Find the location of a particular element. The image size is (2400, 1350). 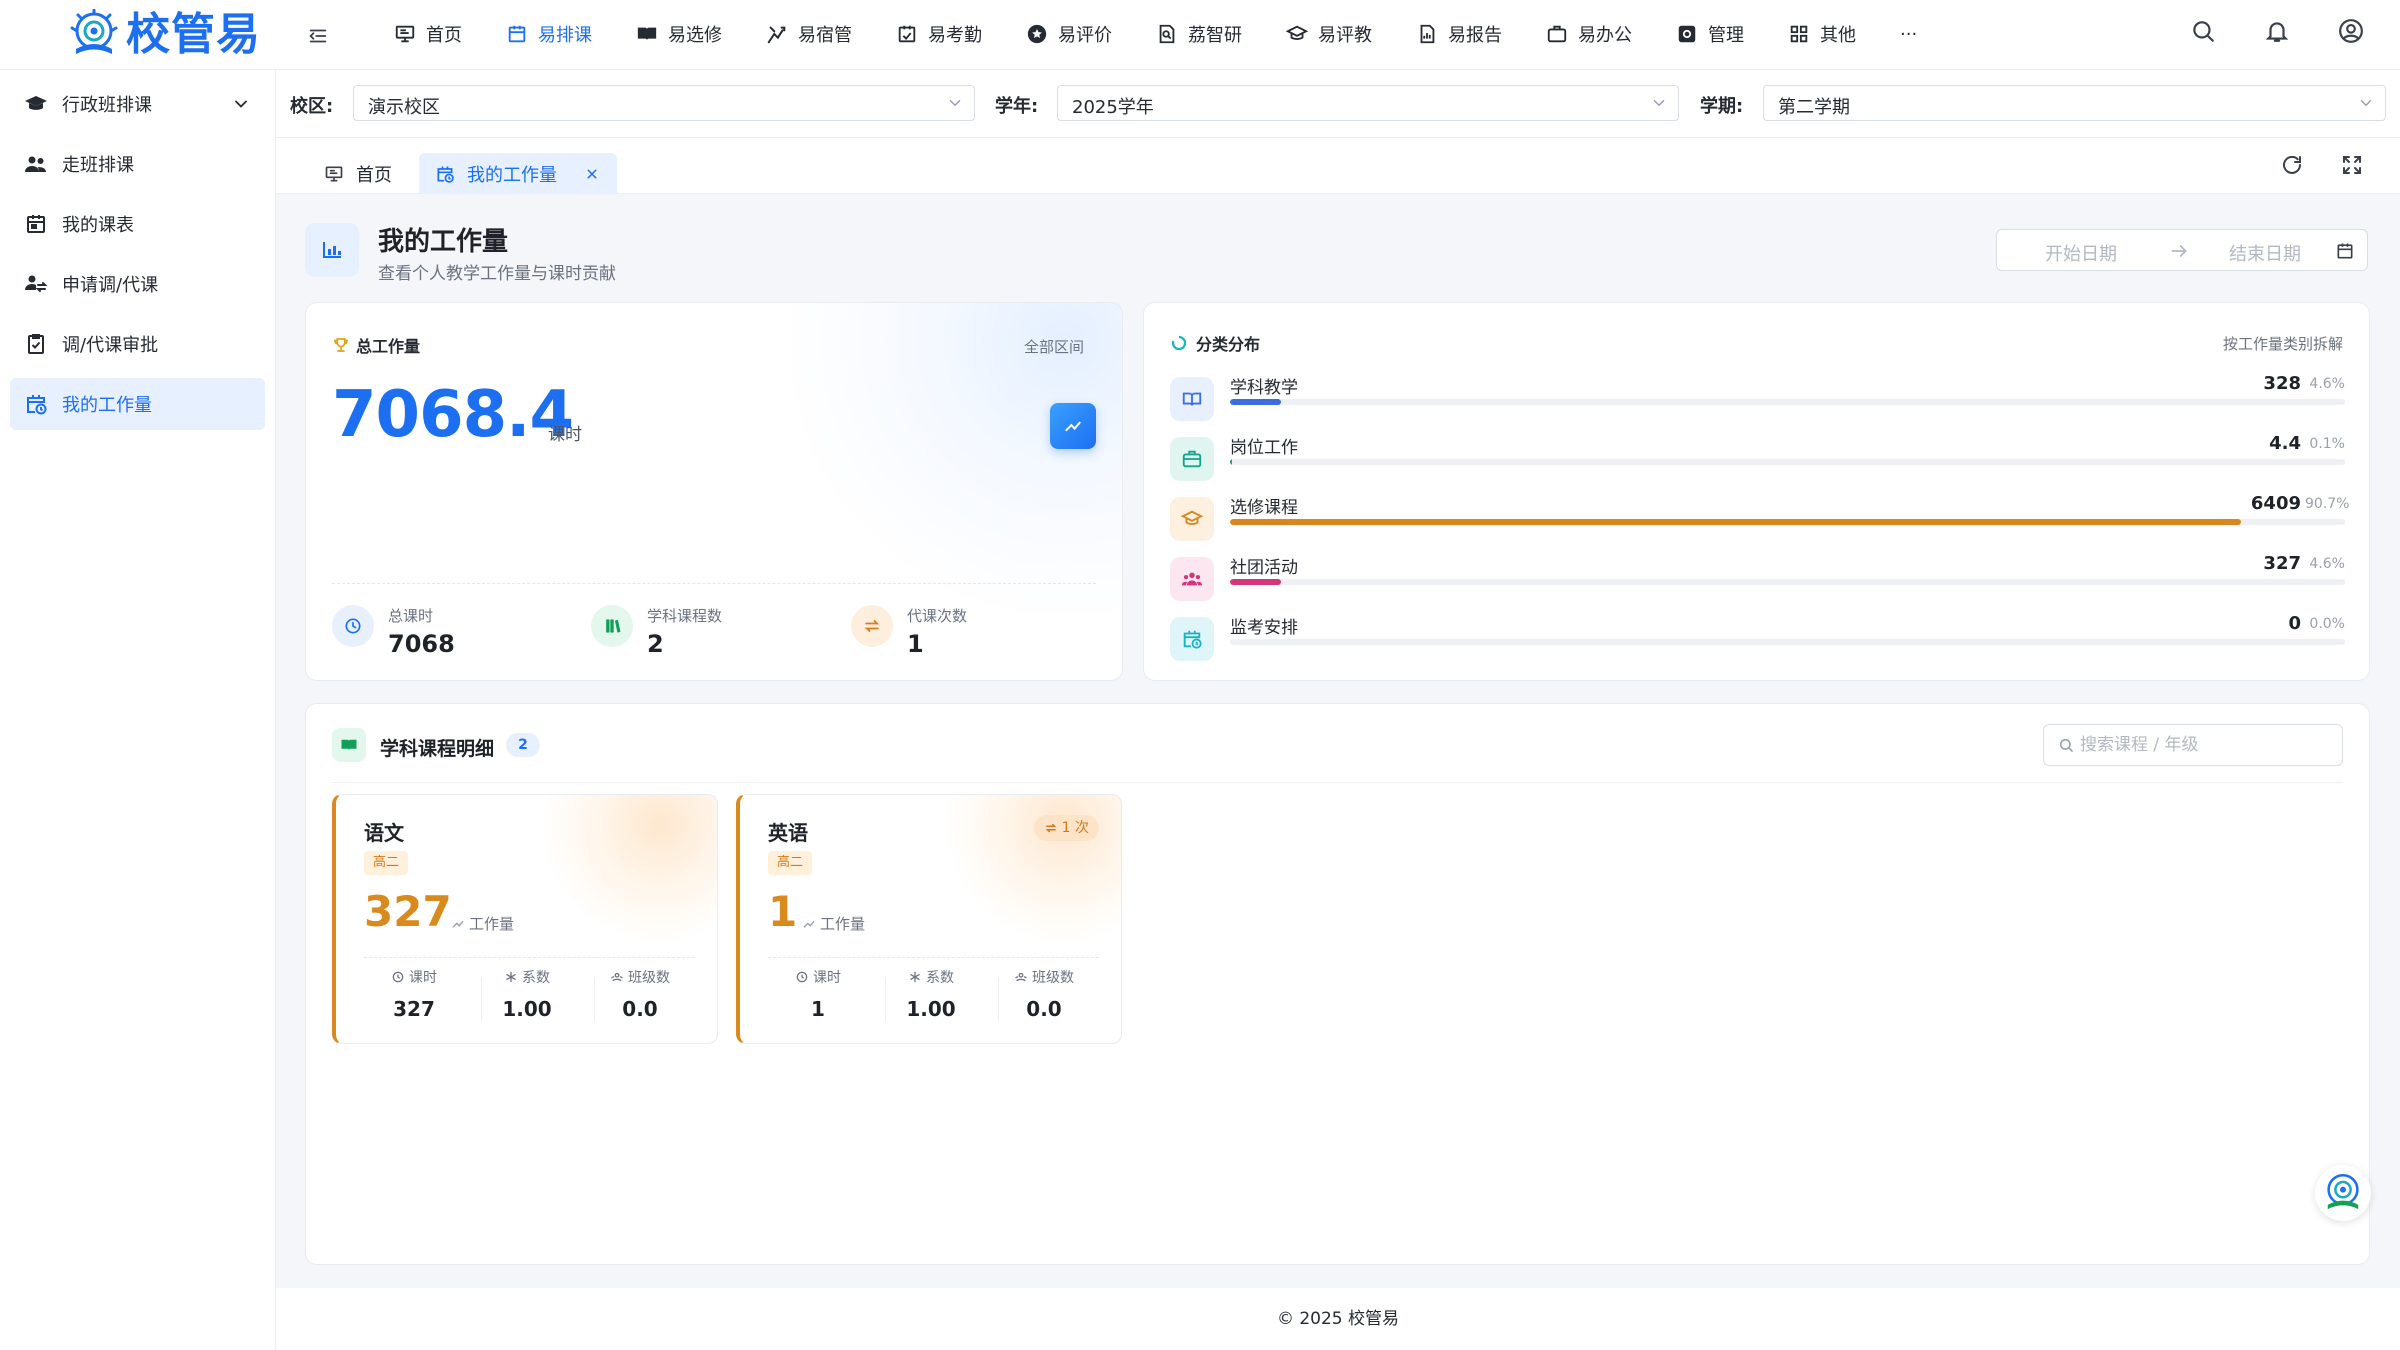

nav-item-research: 荔智研 is located at coordinates (1199, 34).